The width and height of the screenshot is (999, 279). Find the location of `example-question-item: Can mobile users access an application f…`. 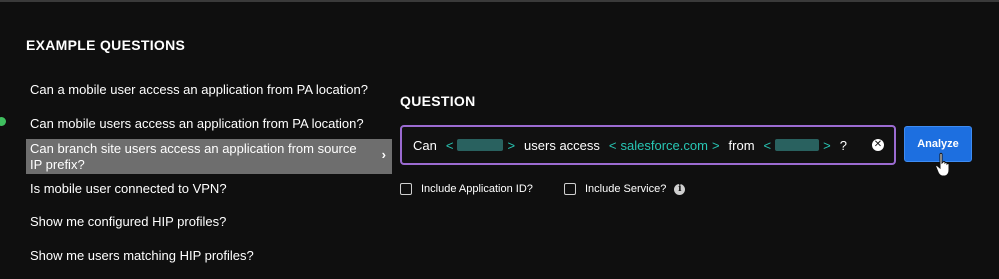

example-question-item: Can mobile users access an application f… is located at coordinates (209, 124).